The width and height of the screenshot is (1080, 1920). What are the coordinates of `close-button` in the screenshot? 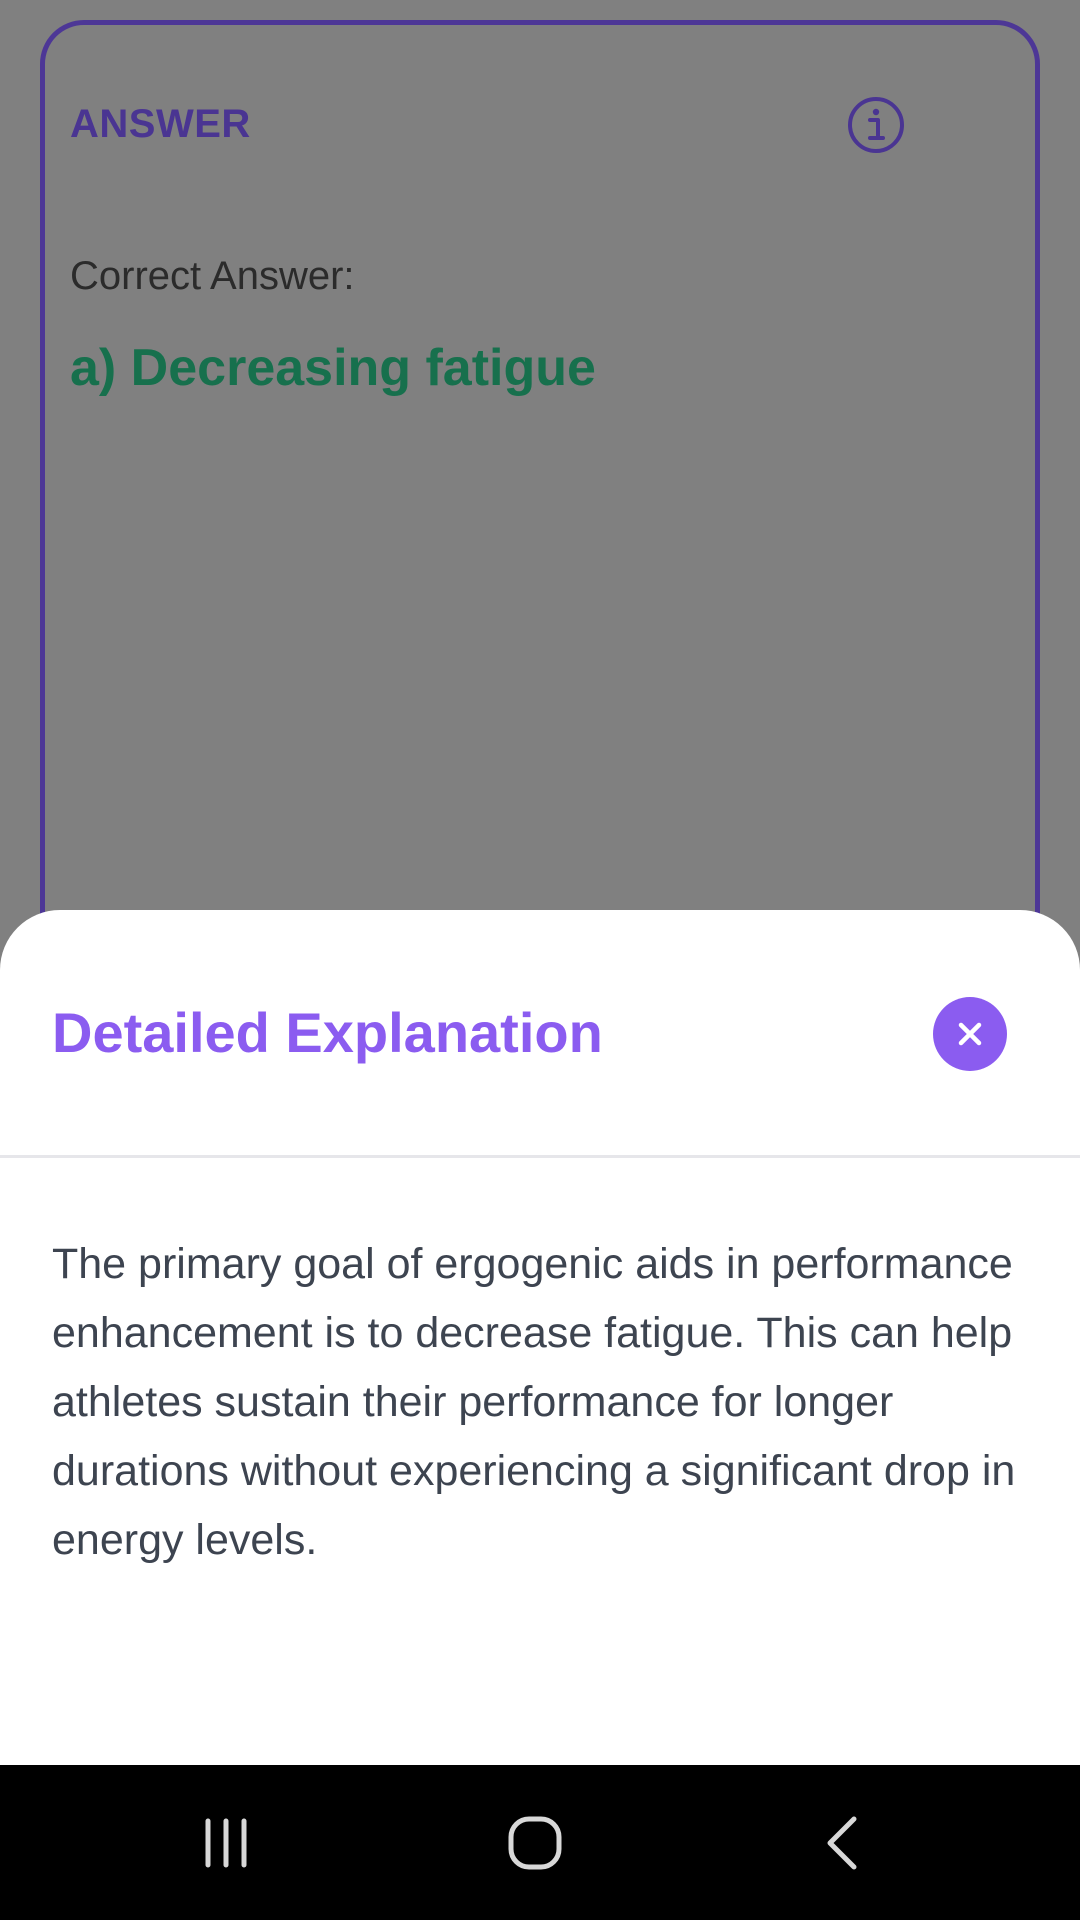 It's located at (970, 1034).